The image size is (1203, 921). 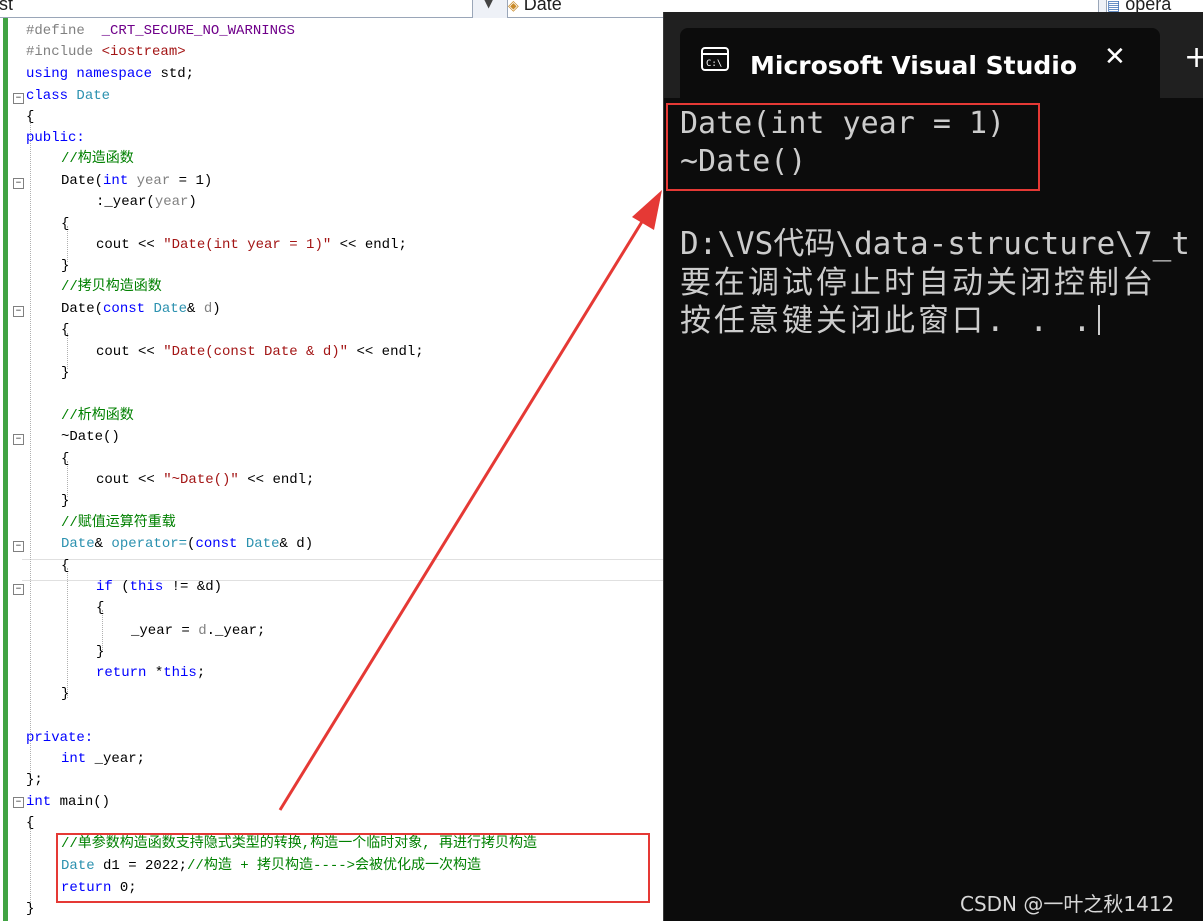 What do you see at coordinates (90, 437) in the screenshot?
I see `code-line: ~Date()` at bounding box center [90, 437].